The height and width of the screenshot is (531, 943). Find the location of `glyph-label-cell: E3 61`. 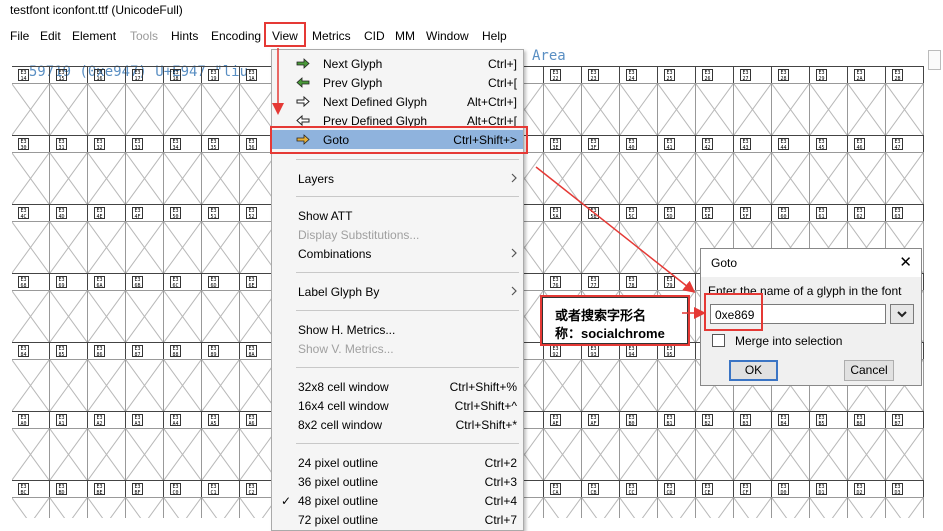

glyph-label-cell: E3 61 is located at coordinates (829, 212).